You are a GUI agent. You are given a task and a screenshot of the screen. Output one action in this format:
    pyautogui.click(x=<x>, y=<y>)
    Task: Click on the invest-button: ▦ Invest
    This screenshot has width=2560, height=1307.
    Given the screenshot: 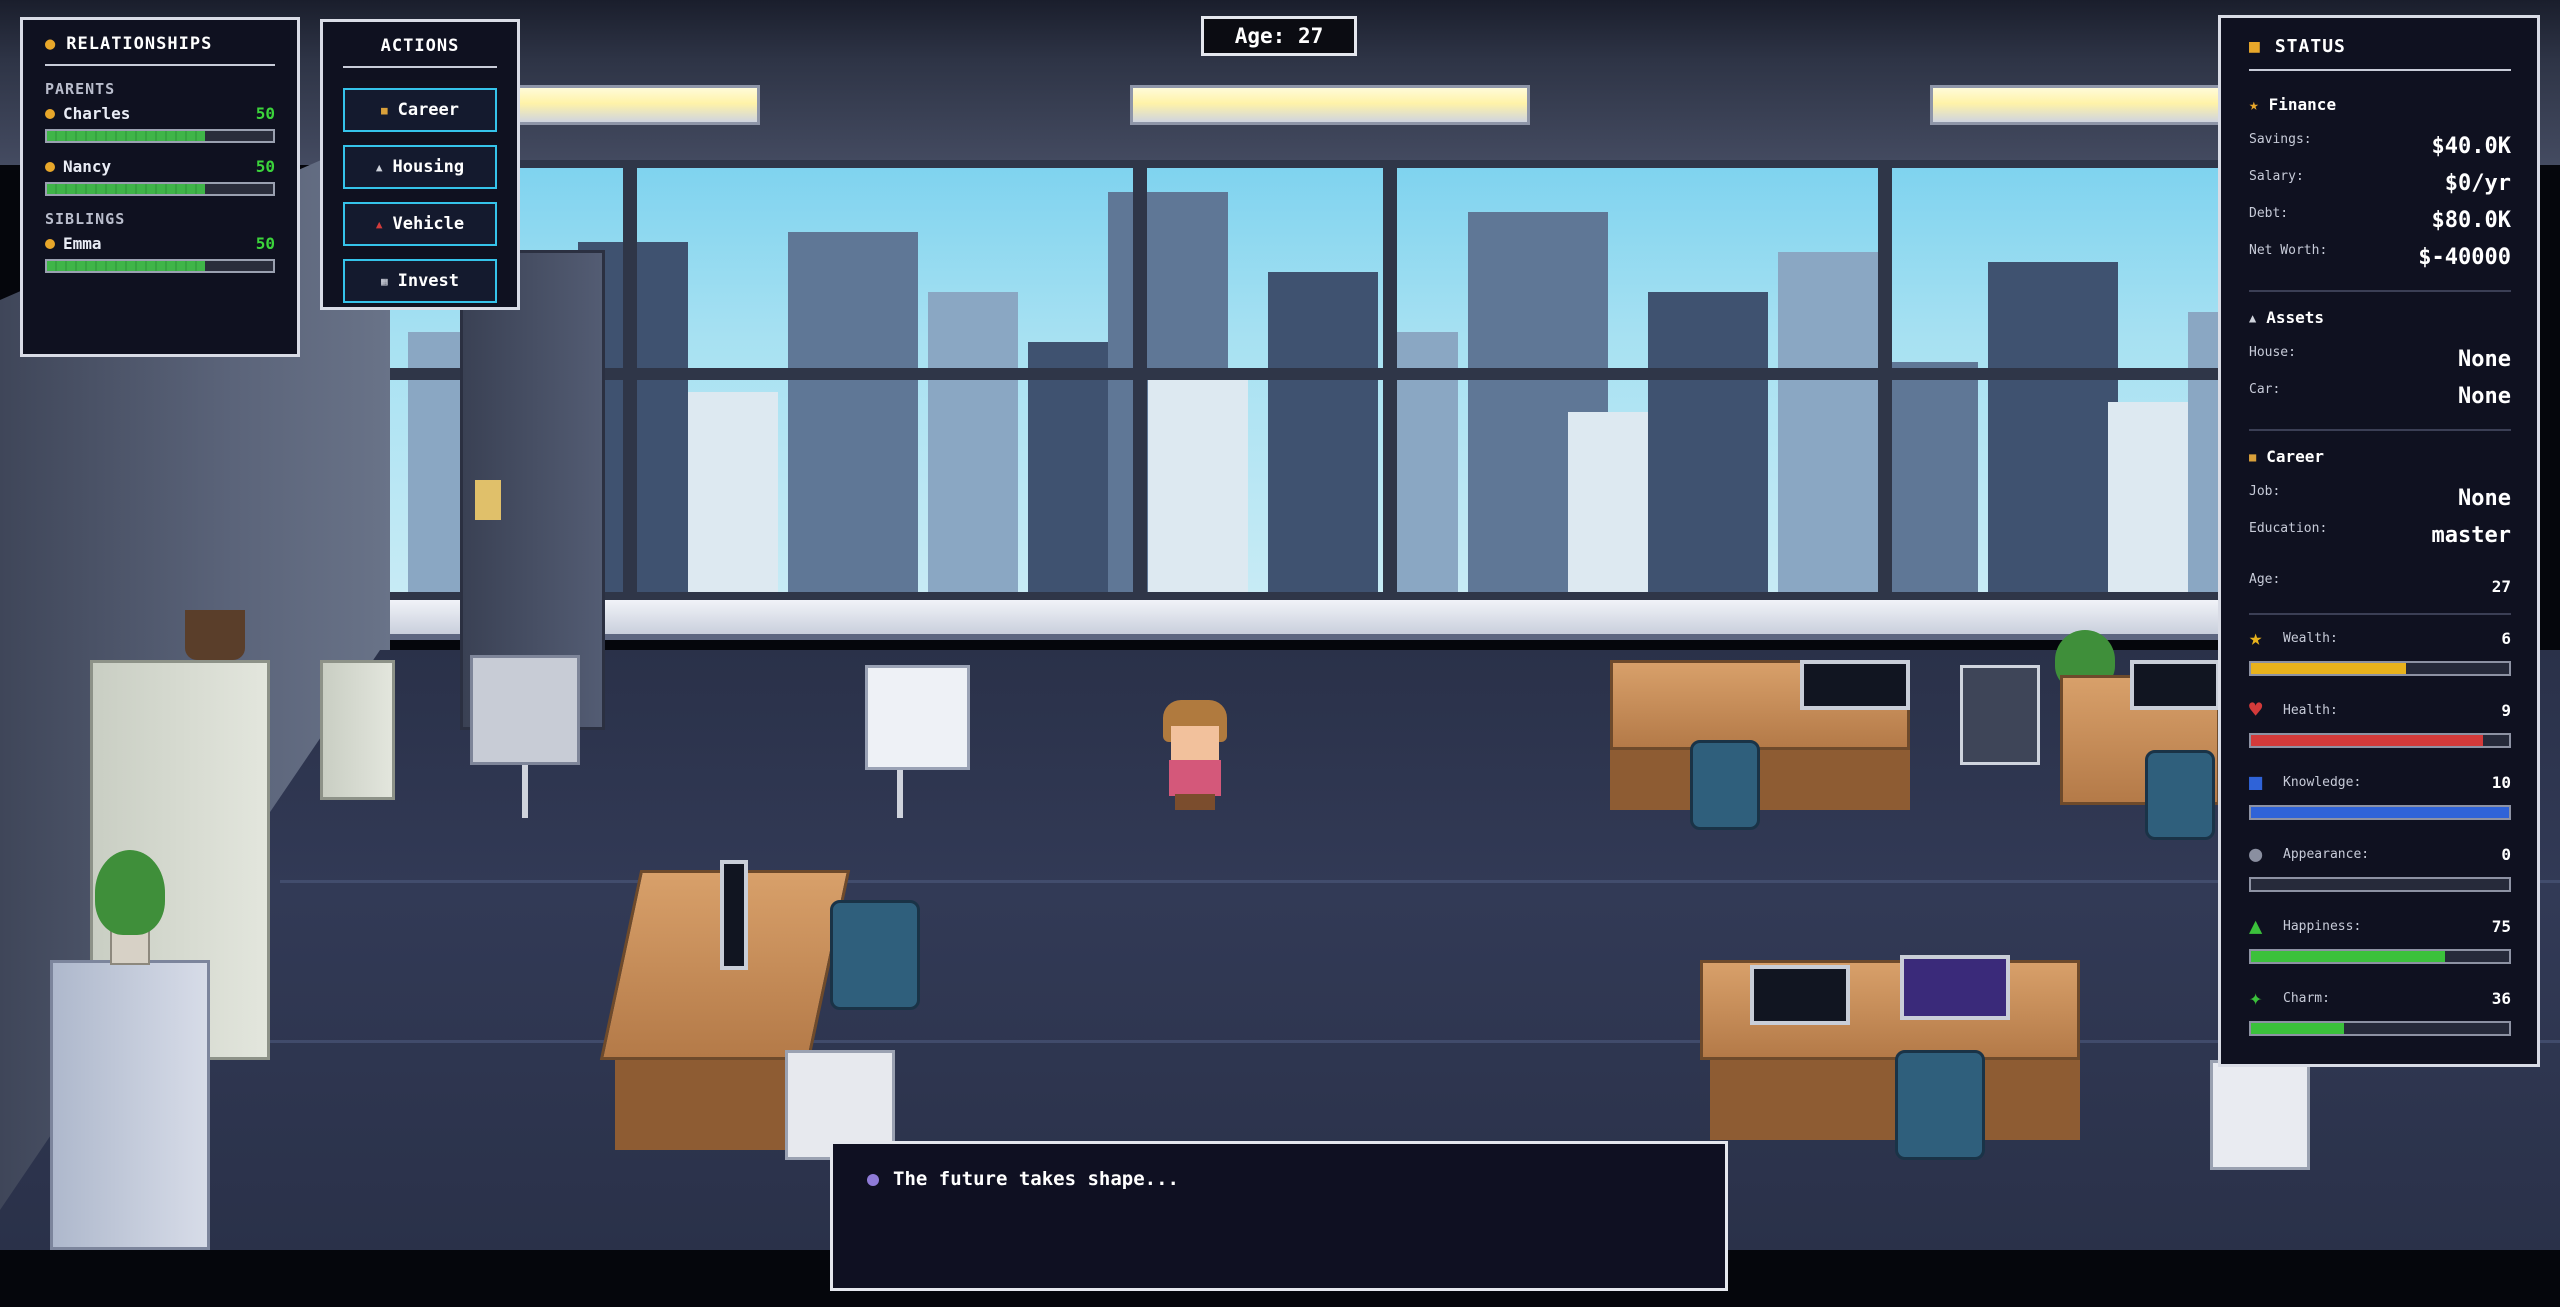 What is the action you would take?
    pyautogui.click(x=420, y=281)
    